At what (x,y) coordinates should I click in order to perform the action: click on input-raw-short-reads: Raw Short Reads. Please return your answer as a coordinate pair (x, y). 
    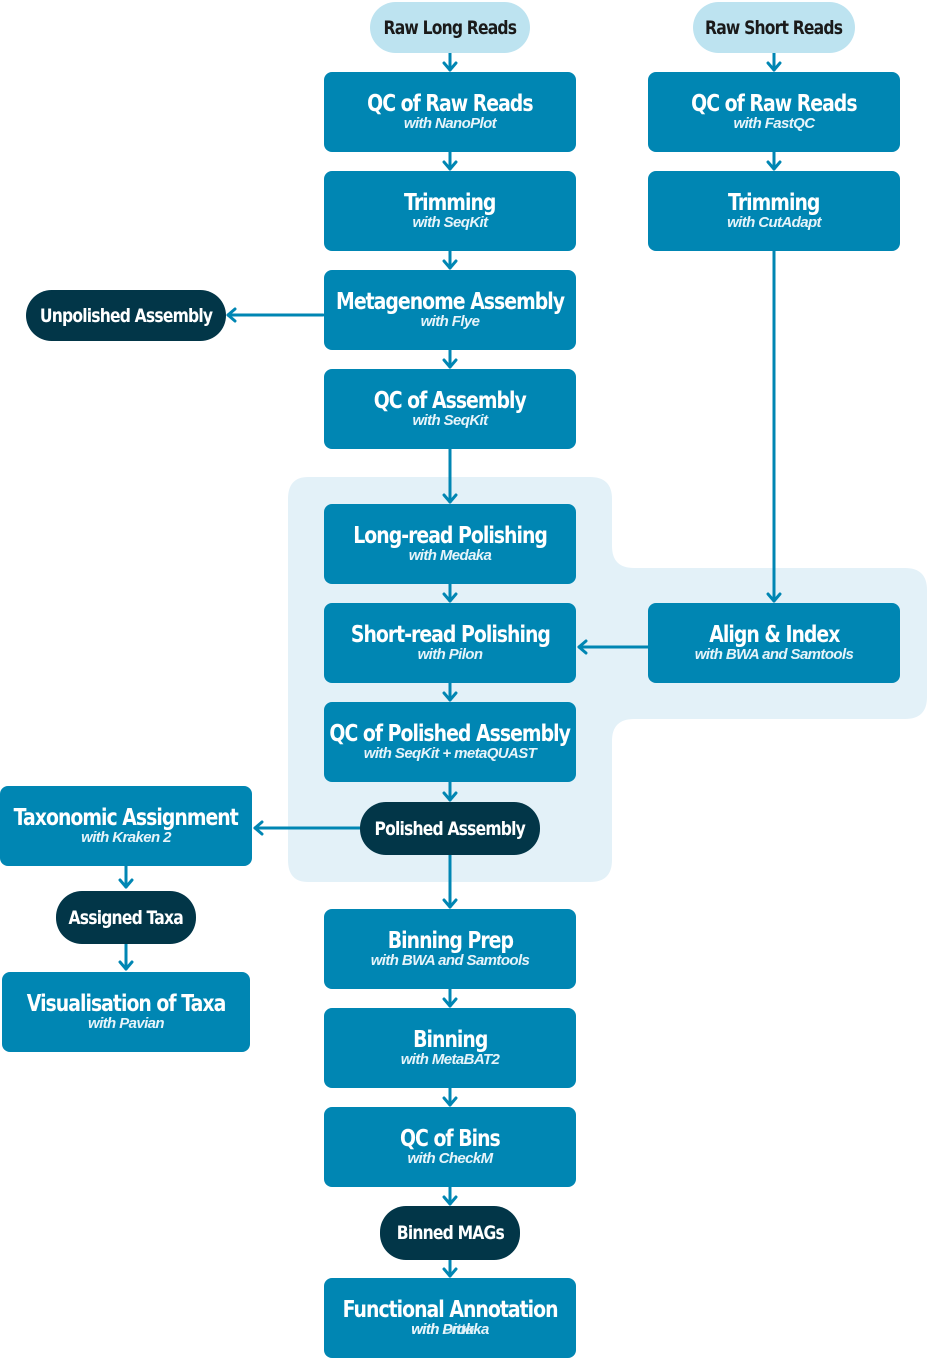
    Looking at the image, I should click on (774, 27).